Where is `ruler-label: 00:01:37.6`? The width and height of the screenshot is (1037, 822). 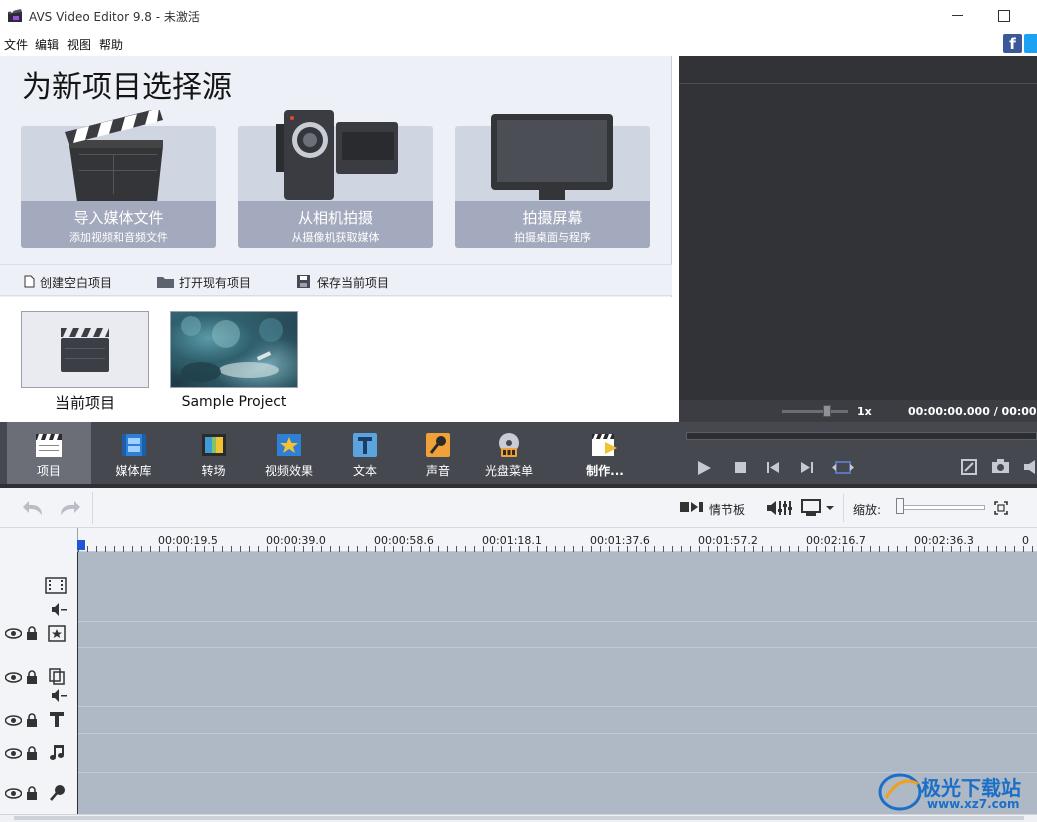 ruler-label: 00:01:37.6 is located at coordinates (620, 540).